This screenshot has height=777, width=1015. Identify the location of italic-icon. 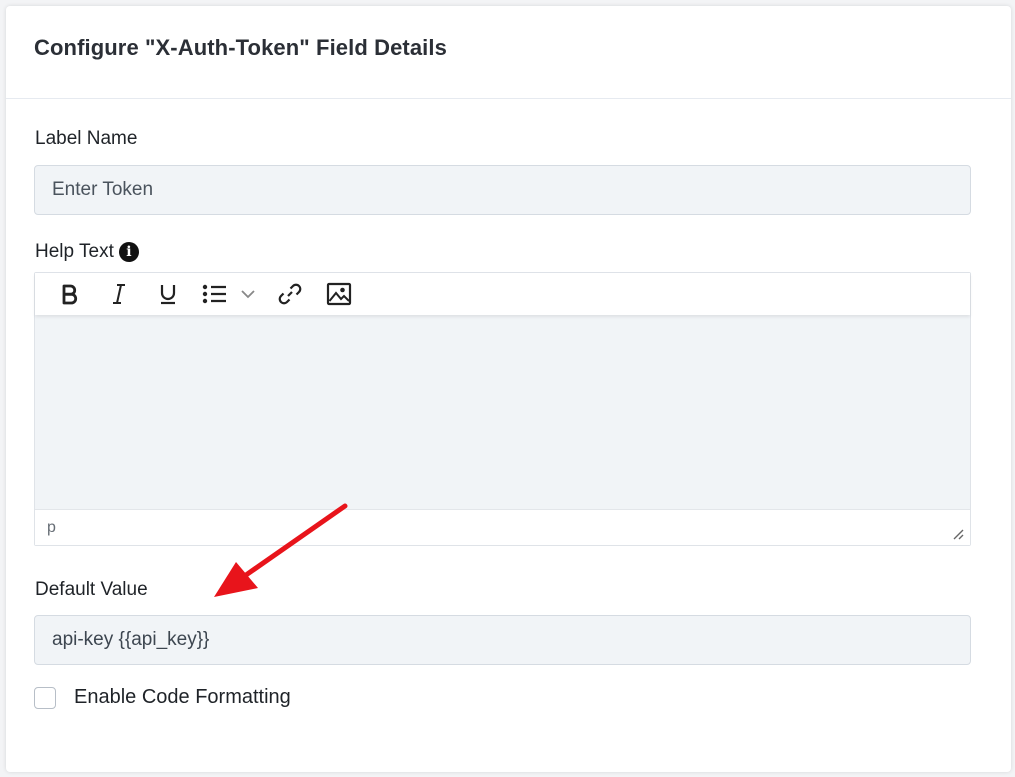
(119, 294).